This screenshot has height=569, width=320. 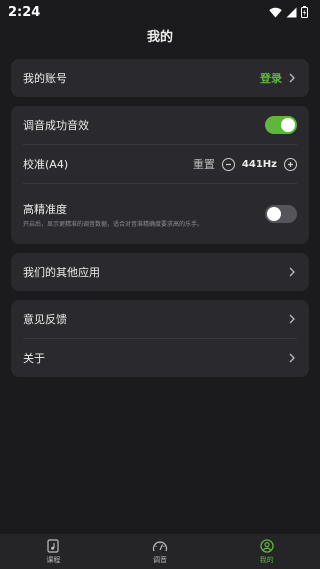 I want to click on minus-icon, so click(x=228, y=164).